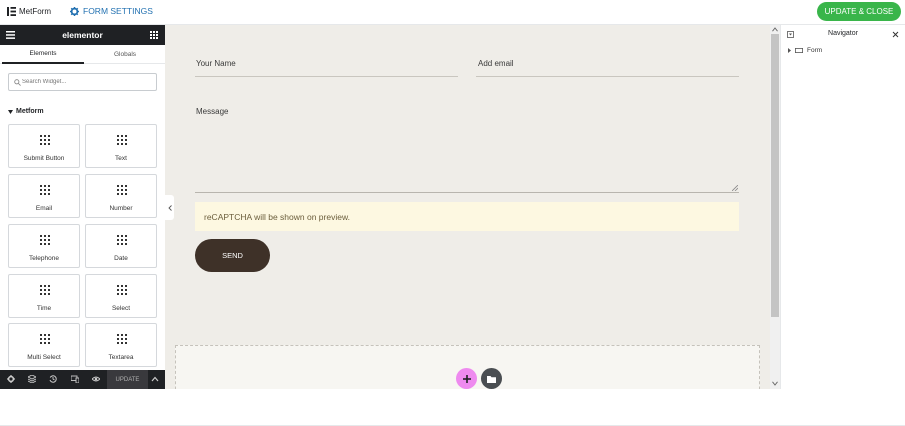 The height and width of the screenshot is (426, 905). What do you see at coordinates (121, 246) in the screenshot?
I see `widget-date: Date` at bounding box center [121, 246].